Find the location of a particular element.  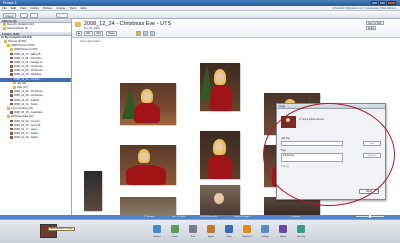

remove-tag-button: Remove is located at coordinates (372, 155).